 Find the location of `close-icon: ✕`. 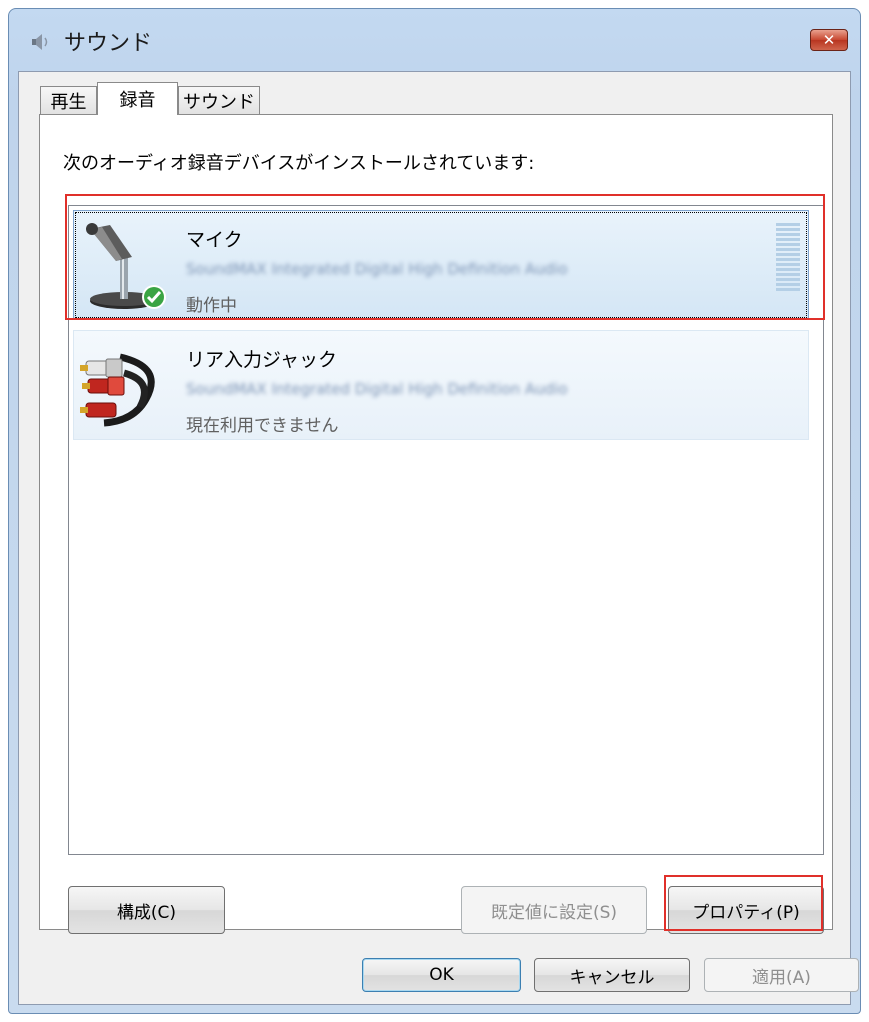

close-icon: ✕ is located at coordinates (829, 39).